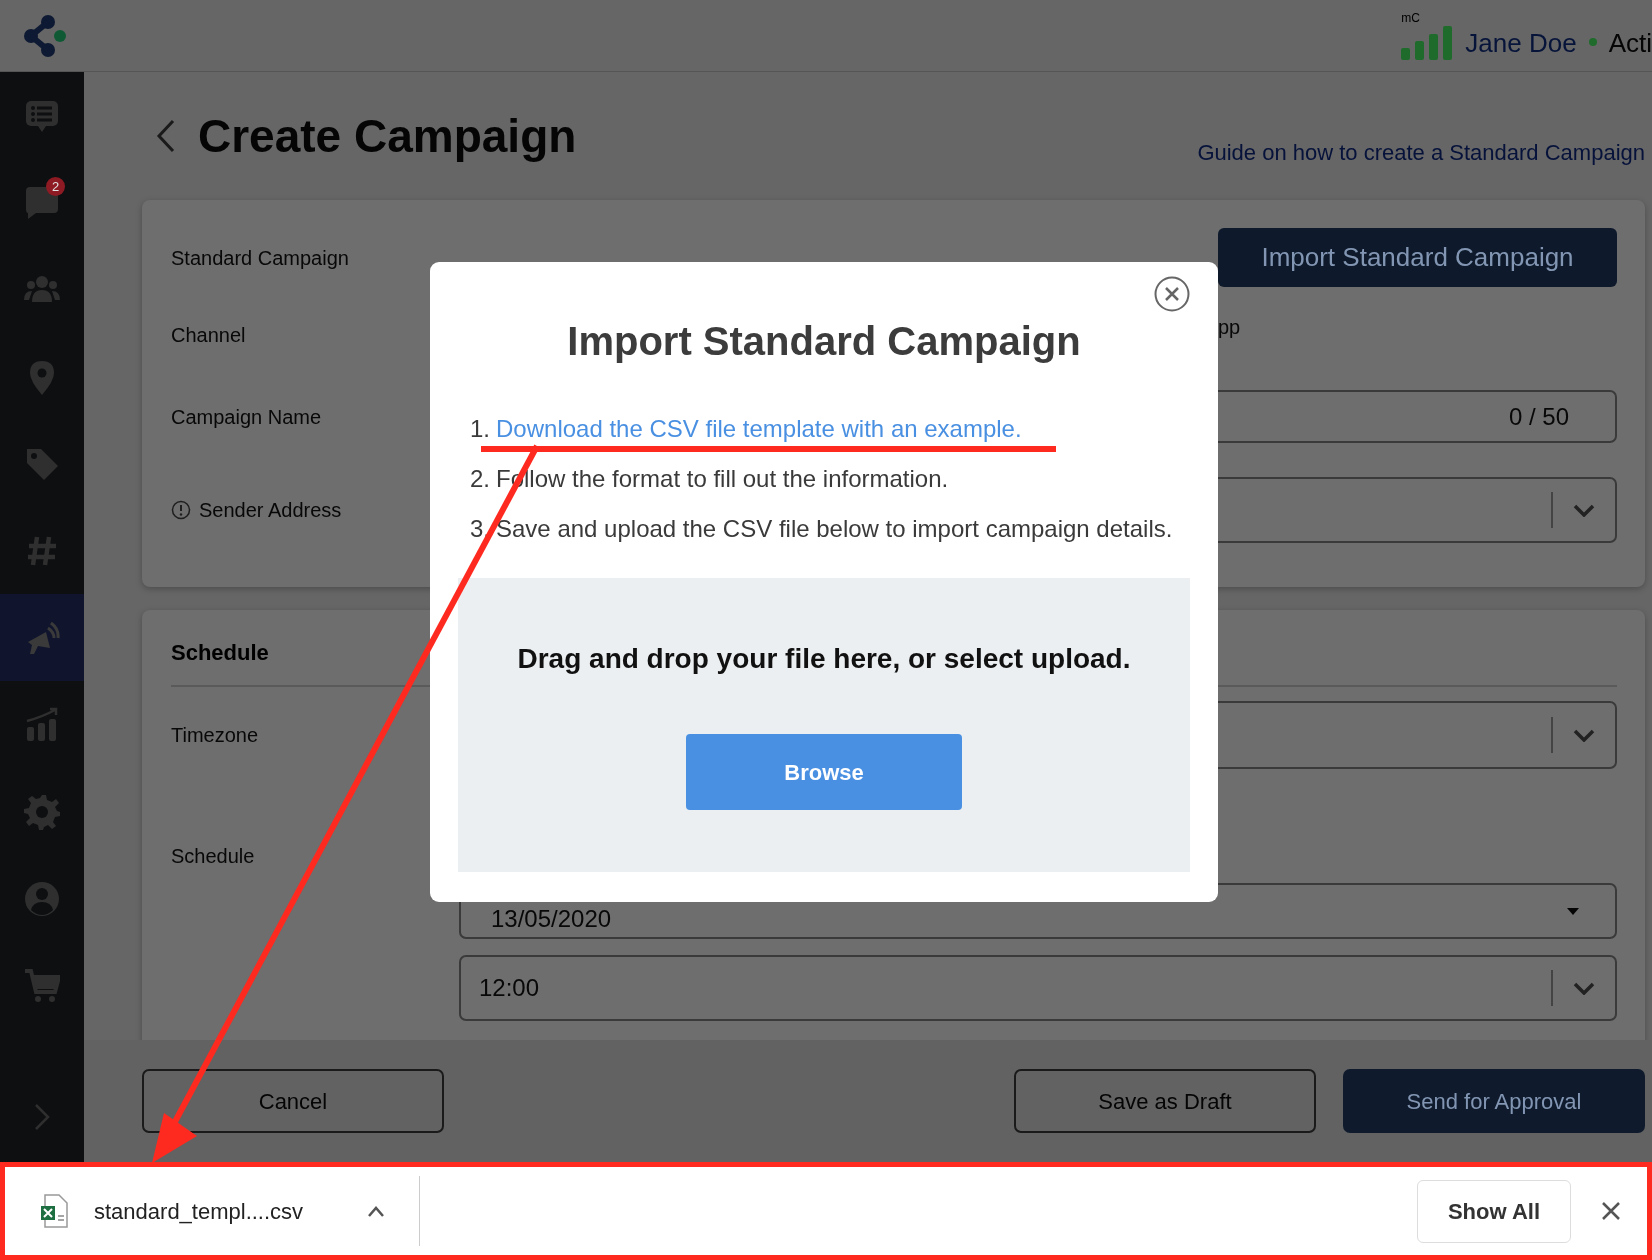 This screenshot has width=1652, height=1260. I want to click on step-number: 2., so click(480, 479).